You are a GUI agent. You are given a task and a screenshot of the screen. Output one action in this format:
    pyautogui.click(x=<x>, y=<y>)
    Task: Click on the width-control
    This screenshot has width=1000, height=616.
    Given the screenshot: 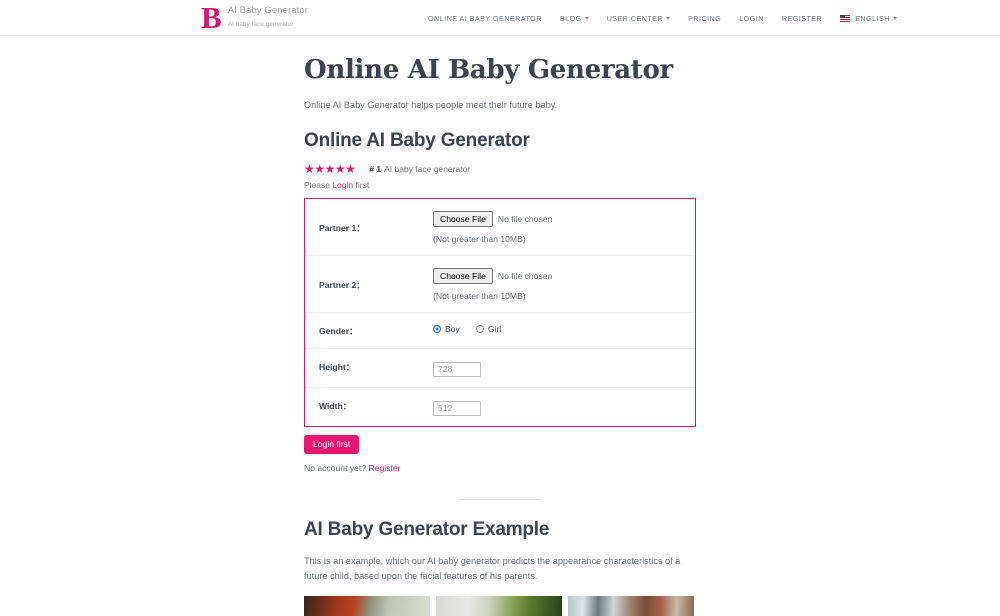 What is the action you would take?
    pyautogui.click(x=564, y=407)
    